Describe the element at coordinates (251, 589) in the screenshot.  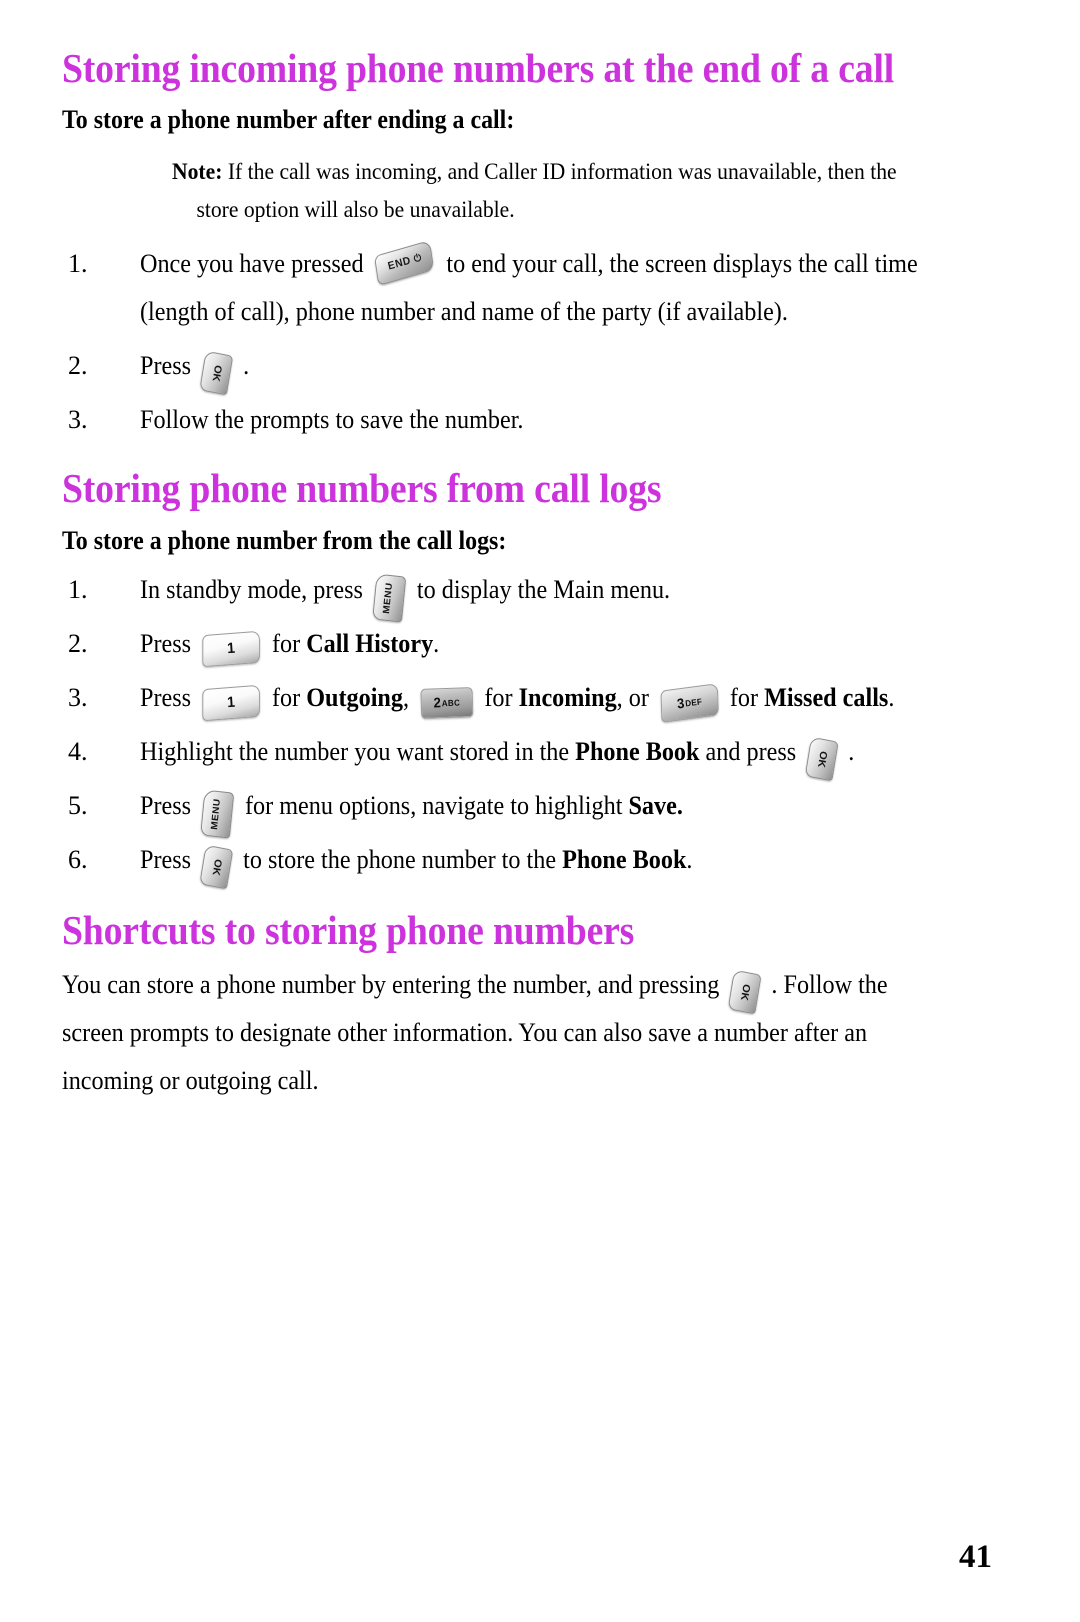
I see `step-text-before: In standby mode, press` at that location.